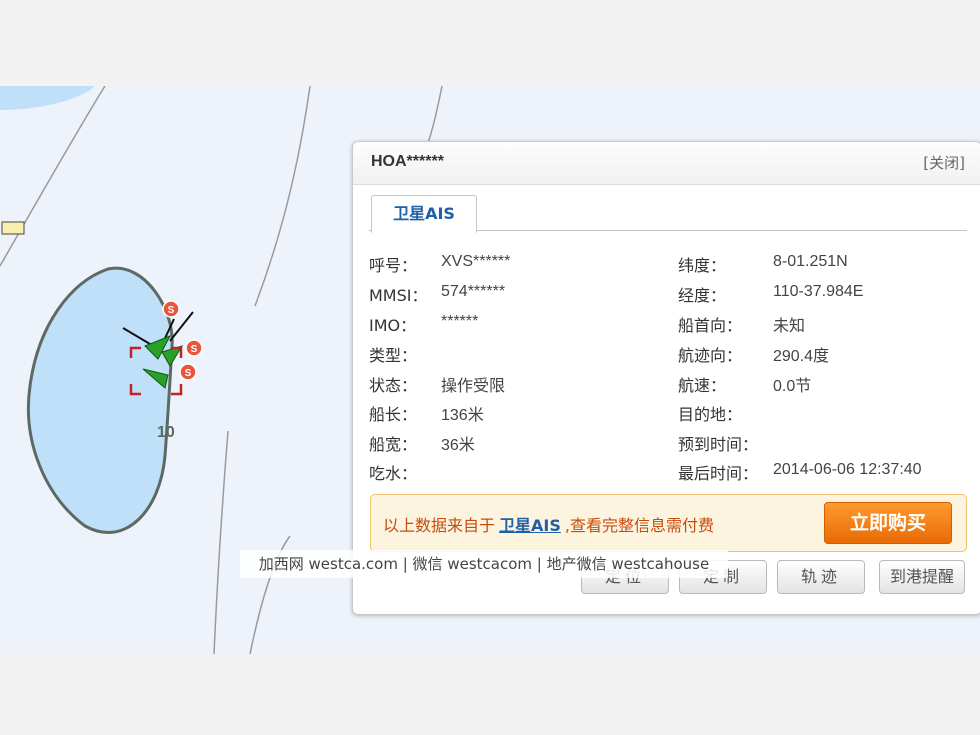 The width and height of the screenshot is (980, 735). What do you see at coordinates (476, 261) in the screenshot?
I see `call-sign-value: XVS******` at bounding box center [476, 261].